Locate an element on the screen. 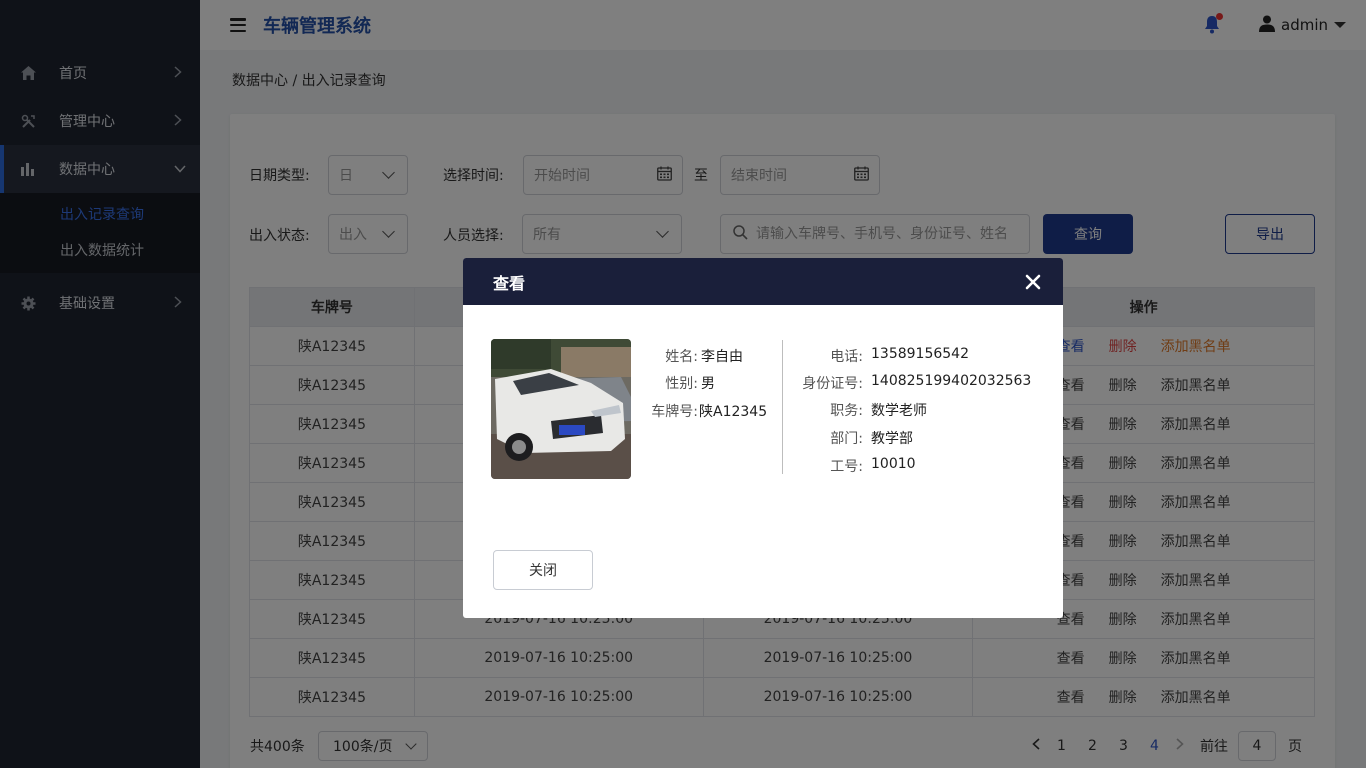 Image resolution: width=1366 pixels, height=768 pixels. info-id-number: 身份证号: 140825199402032563 is located at coordinates (917, 382).